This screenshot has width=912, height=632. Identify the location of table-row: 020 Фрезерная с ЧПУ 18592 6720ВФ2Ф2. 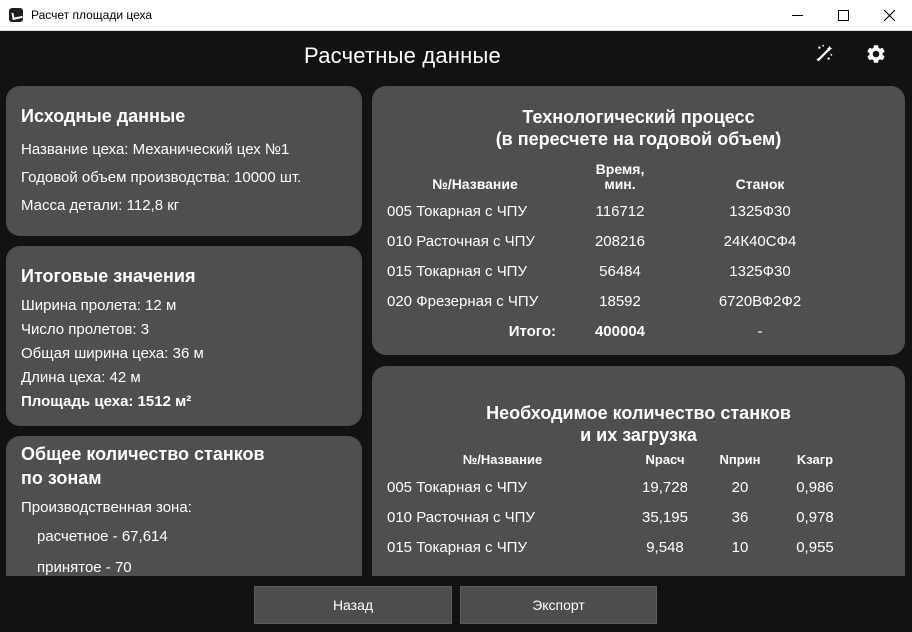
(615, 301).